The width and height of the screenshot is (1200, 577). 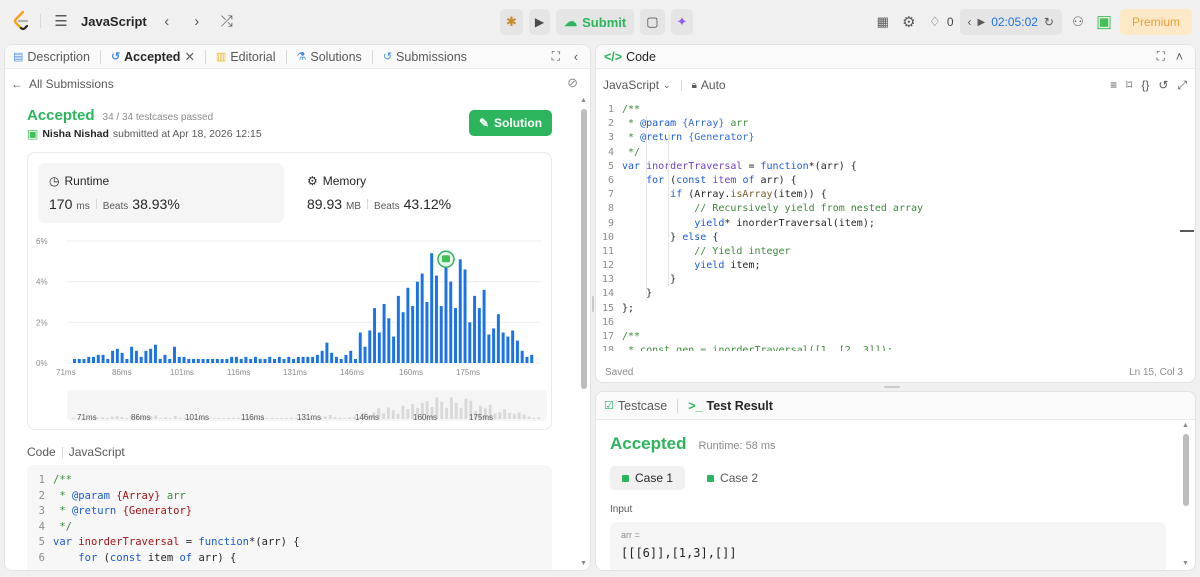 What do you see at coordinates (572, 83) in the screenshot?
I see `share-link-icon: ⊘` at bounding box center [572, 83].